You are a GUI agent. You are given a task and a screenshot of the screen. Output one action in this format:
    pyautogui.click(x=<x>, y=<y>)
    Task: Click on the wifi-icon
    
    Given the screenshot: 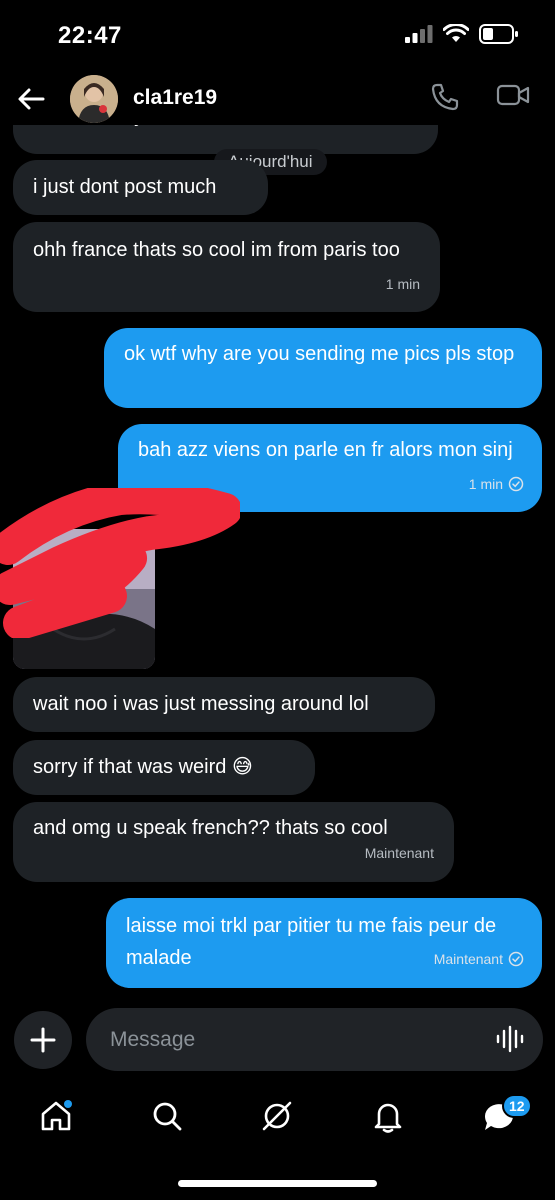 What is the action you would take?
    pyautogui.click(x=456, y=33)
    